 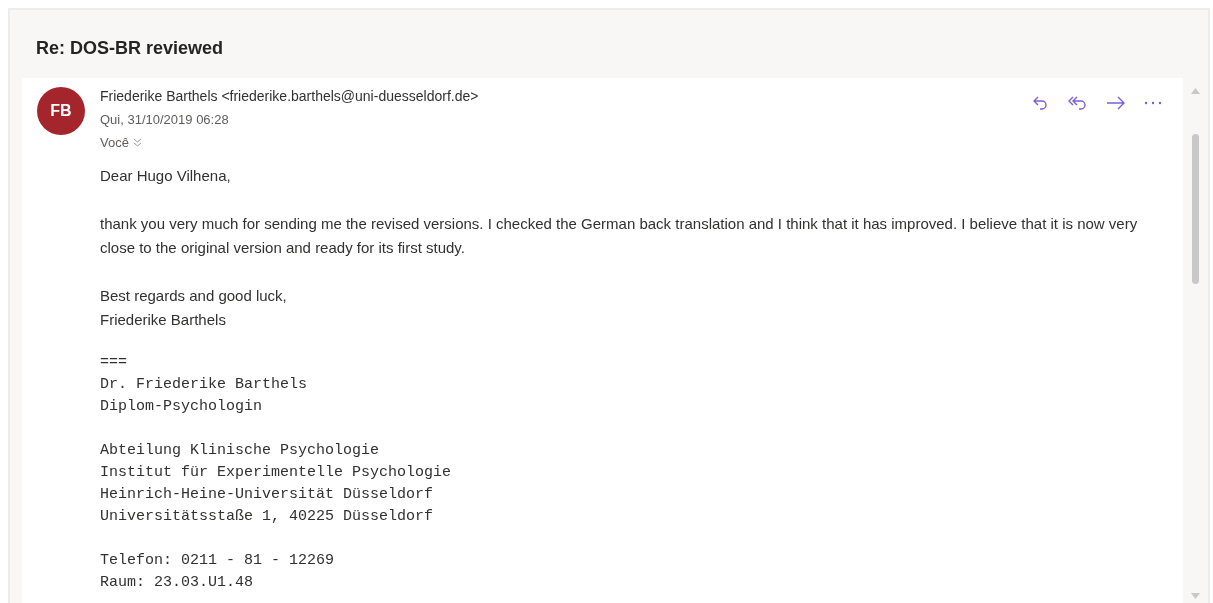 I want to click on forward-icon, so click(x=1116, y=103).